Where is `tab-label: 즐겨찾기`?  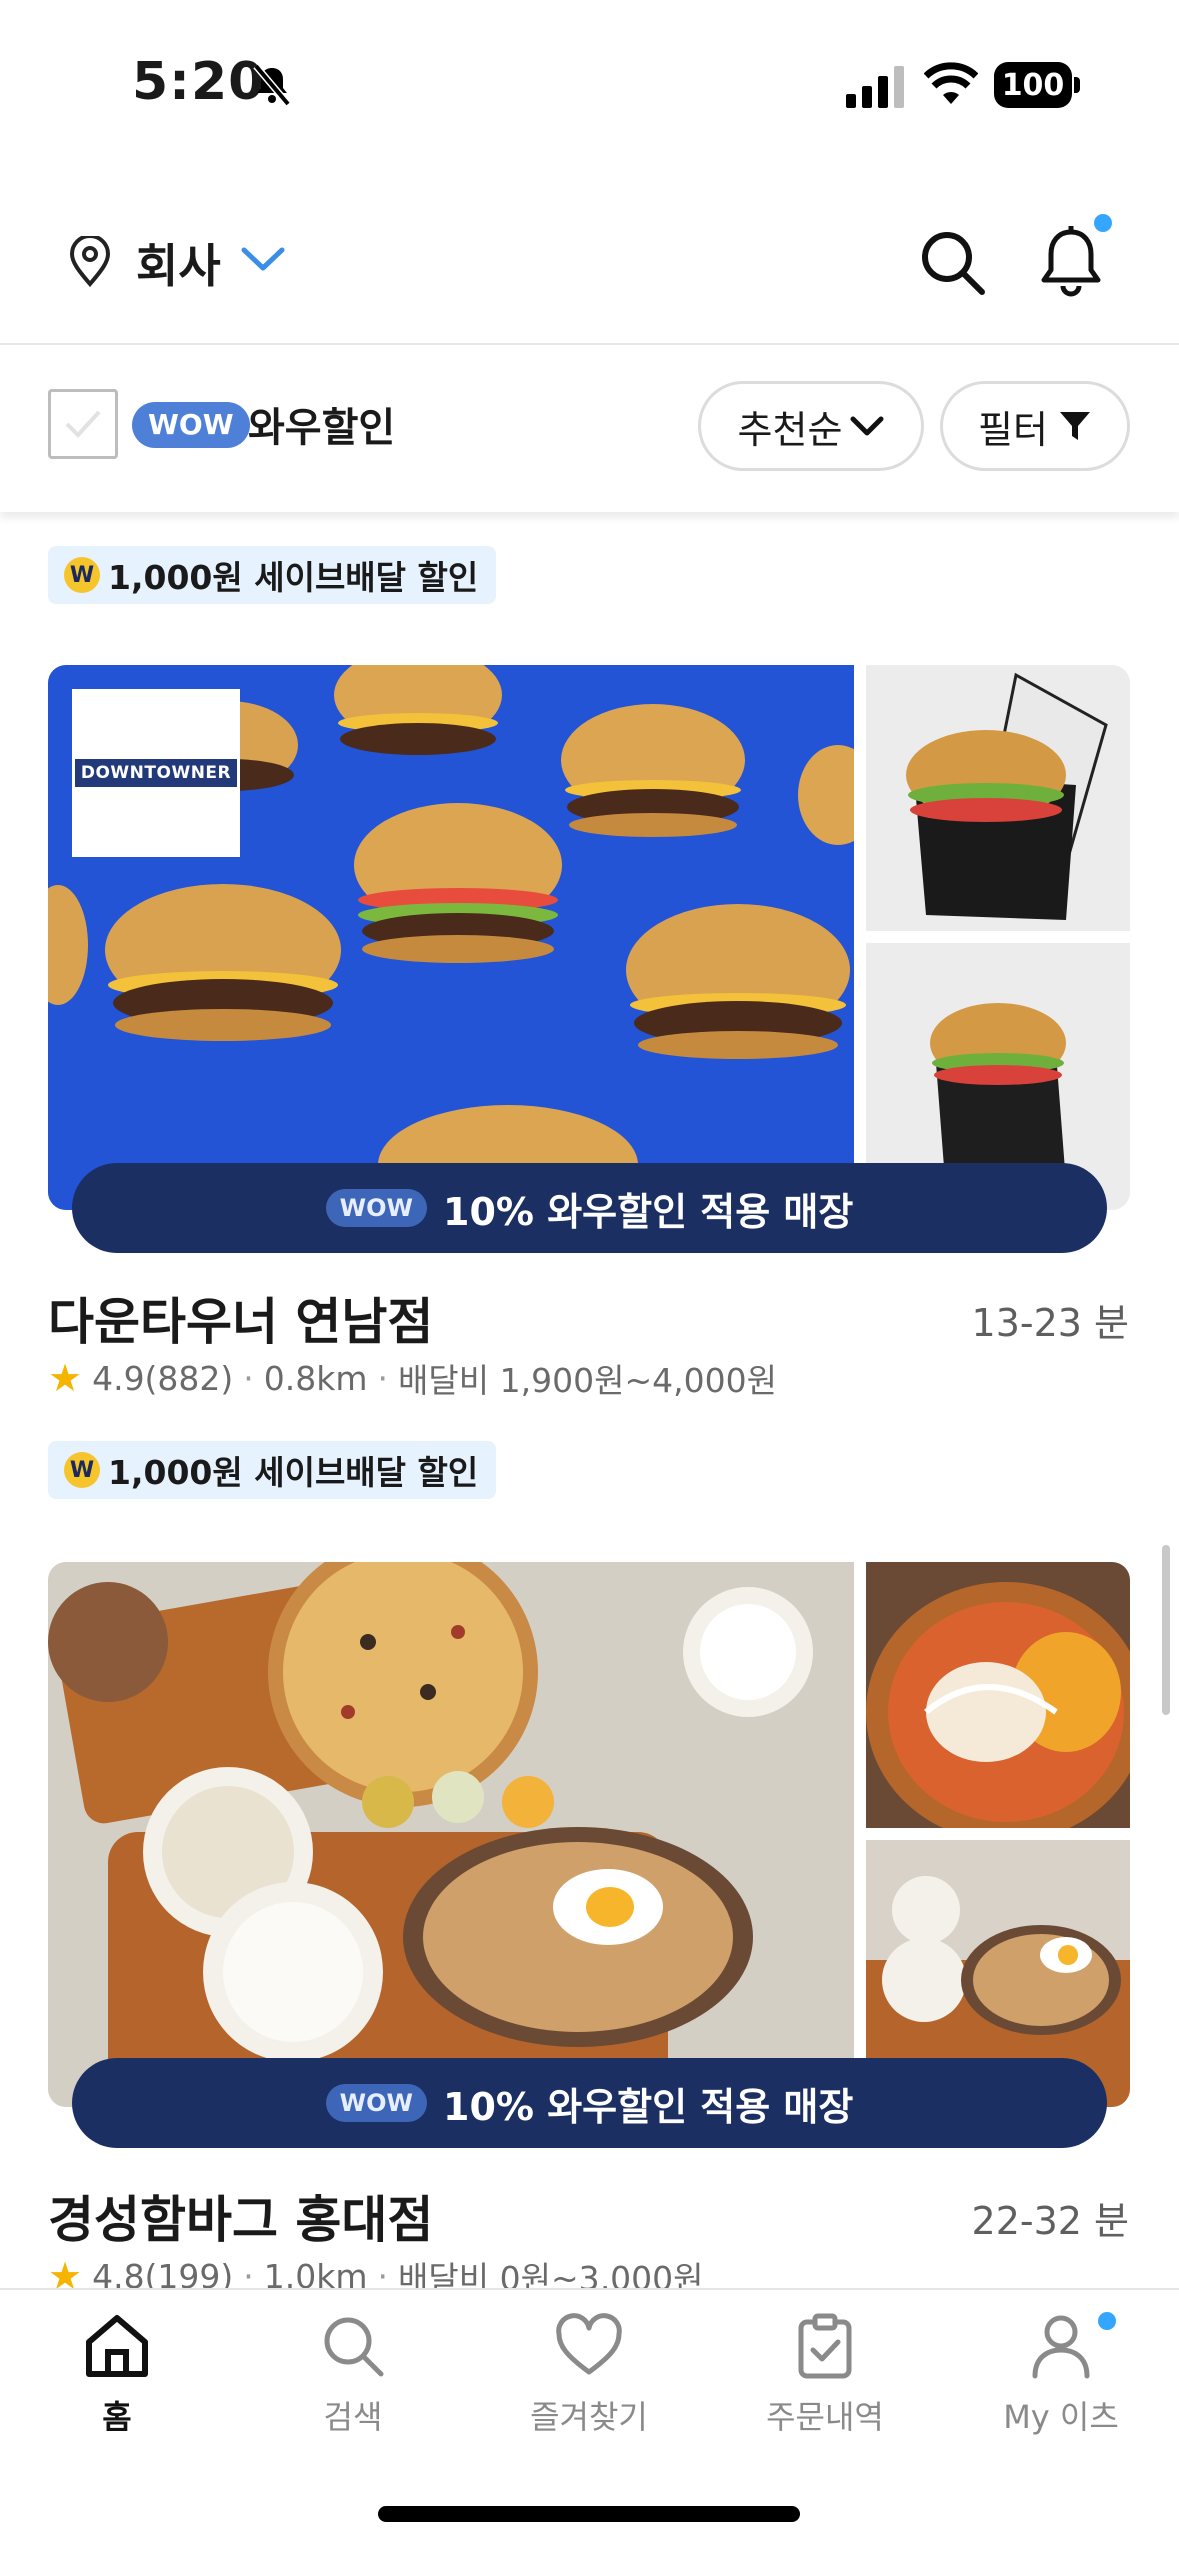 tab-label: 즐겨찾기 is located at coordinates (589, 2417).